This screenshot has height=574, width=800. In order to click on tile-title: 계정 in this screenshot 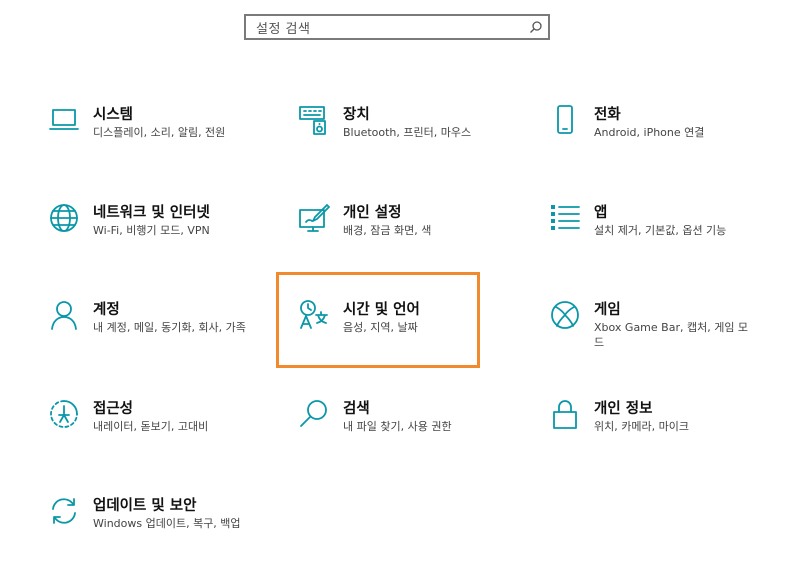, I will do `click(106, 310)`.